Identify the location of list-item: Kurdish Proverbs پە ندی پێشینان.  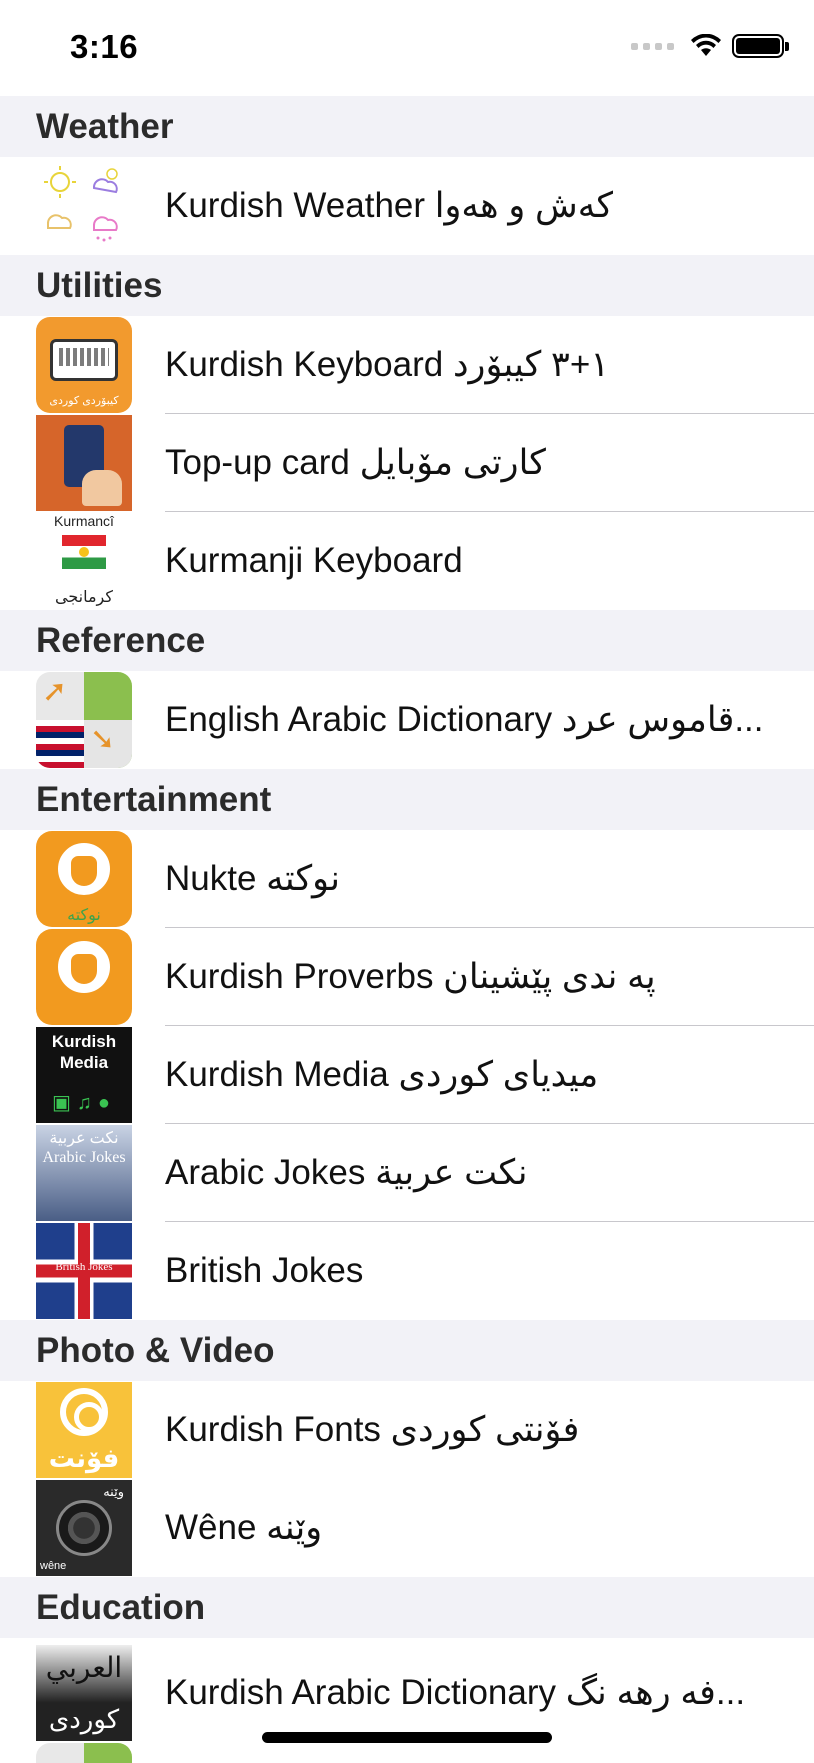
(407, 977).